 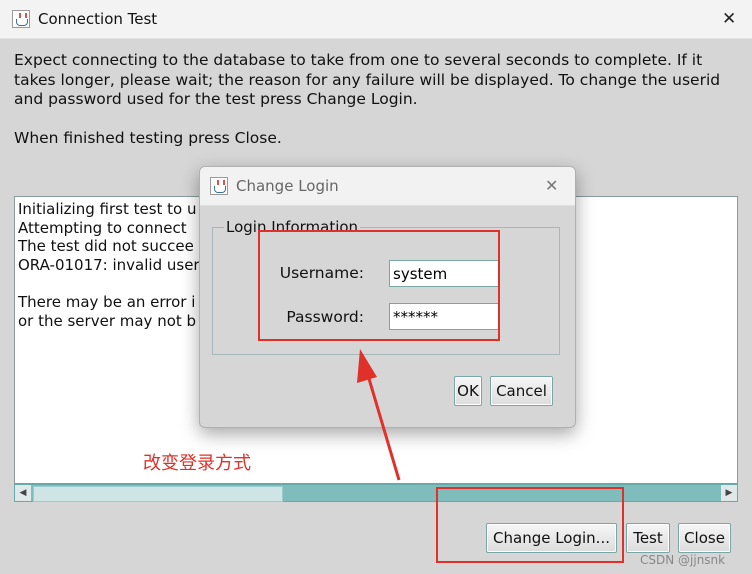 What do you see at coordinates (376, 19) in the screenshot?
I see `window-titlebar: Connection Test ✕` at bounding box center [376, 19].